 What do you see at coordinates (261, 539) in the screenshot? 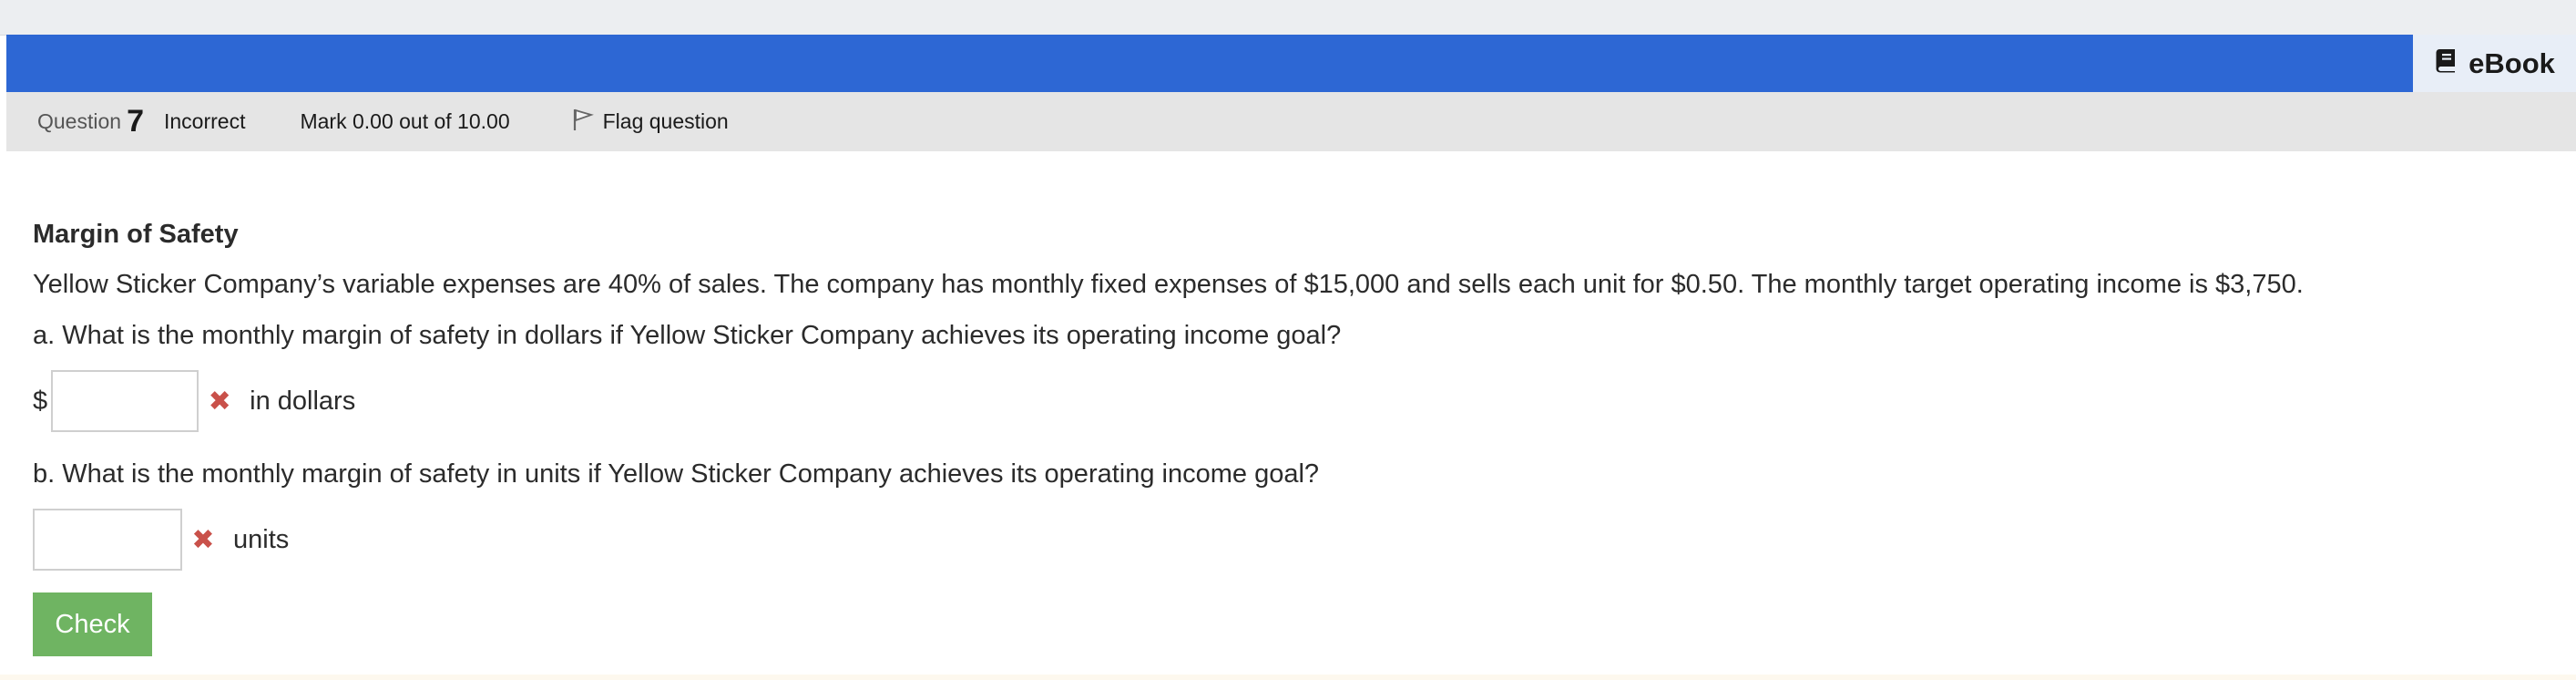
I see `part-b-unit: units` at bounding box center [261, 539].